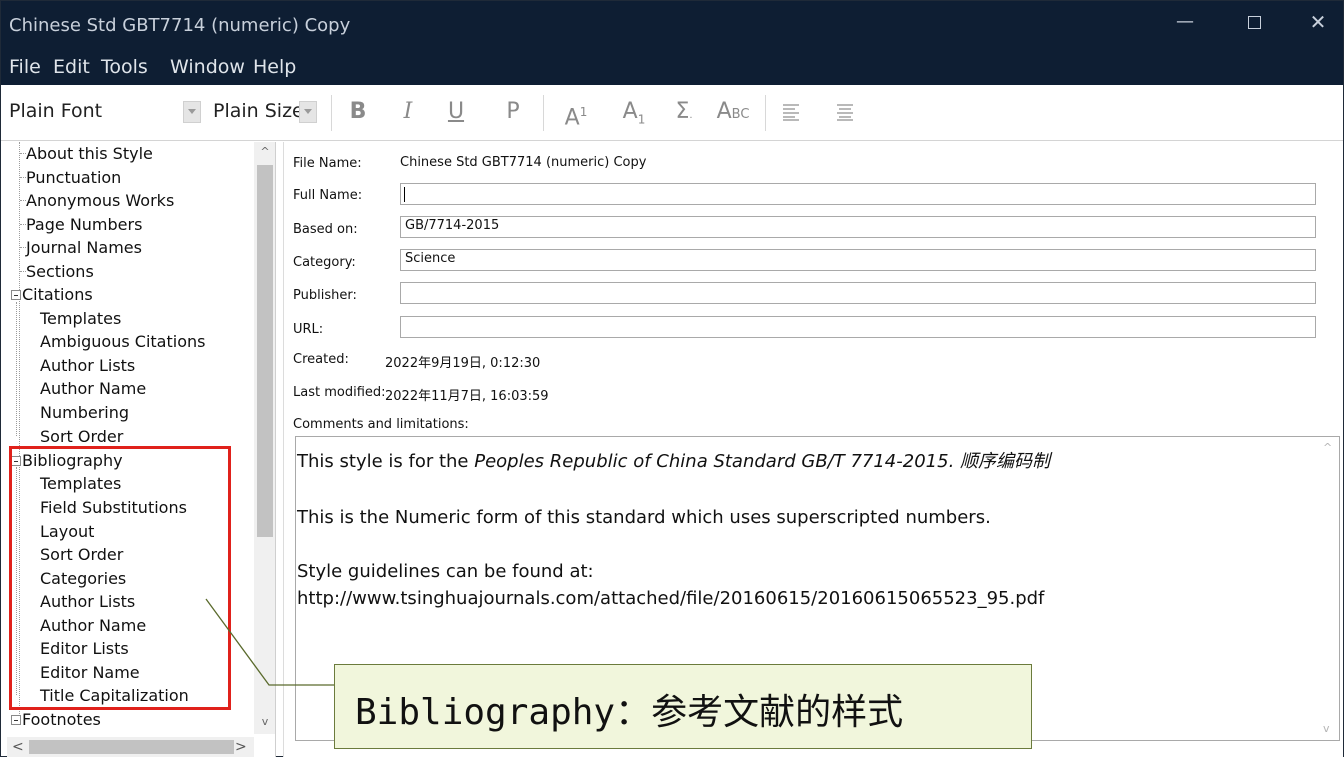 This screenshot has width=1344, height=757. Describe the element at coordinates (583, 112) in the screenshot. I see `superscript-mark: 1` at that location.